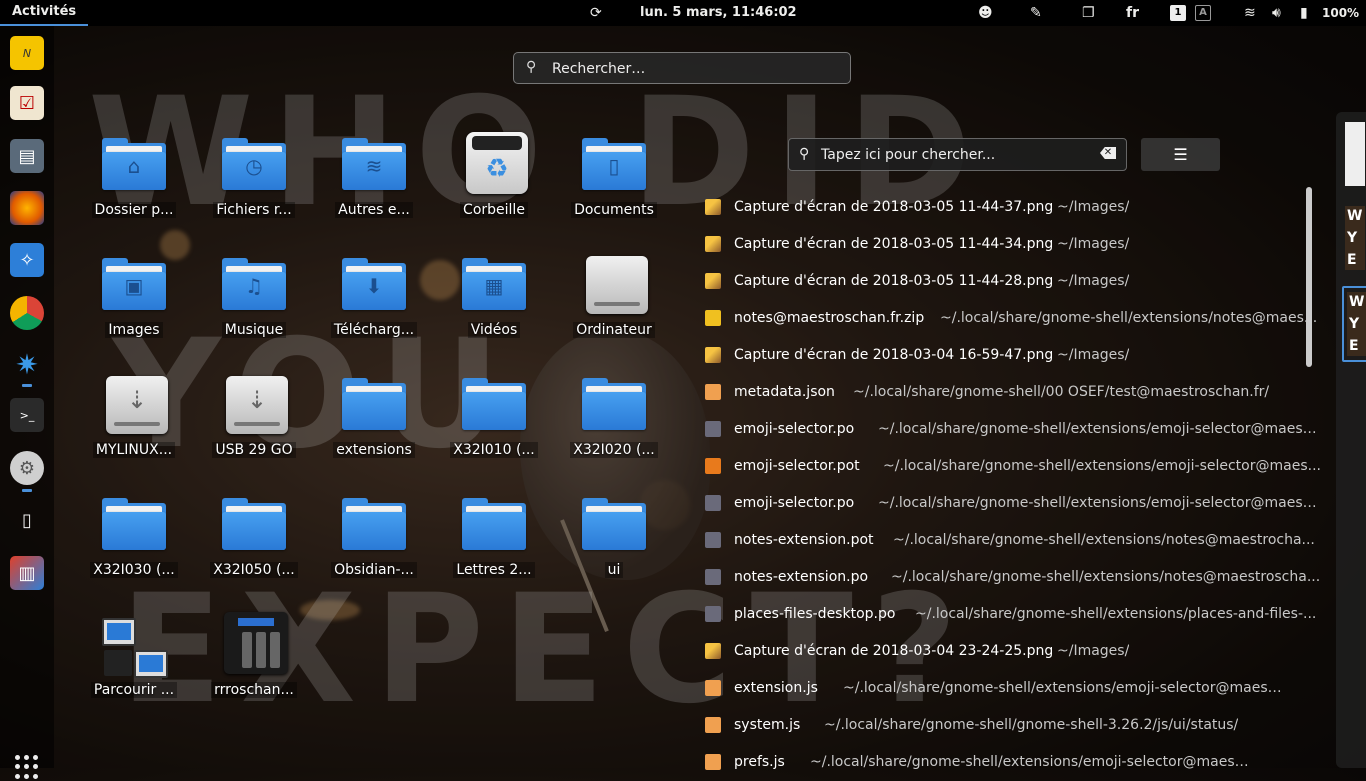 The width and height of the screenshot is (1366, 781). Describe the element at coordinates (794, 429) in the screenshot. I see `file-name: emoji-selector.po` at that location.